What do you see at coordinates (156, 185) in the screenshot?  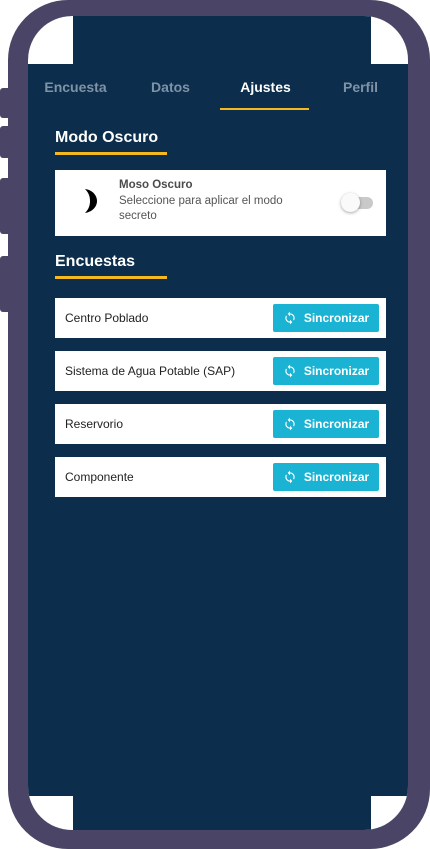 I see `dark-mode-title: Moso Oscuro` at bounding box center [156, 185].